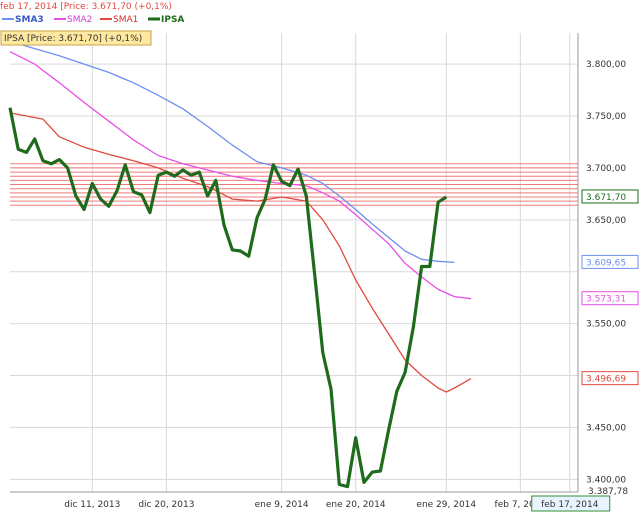  What do you see at coordinates (282, 505) in the screenshot?
I see `x-tick-label-2: ene 9, 2014` at bounding box center [282, 505].